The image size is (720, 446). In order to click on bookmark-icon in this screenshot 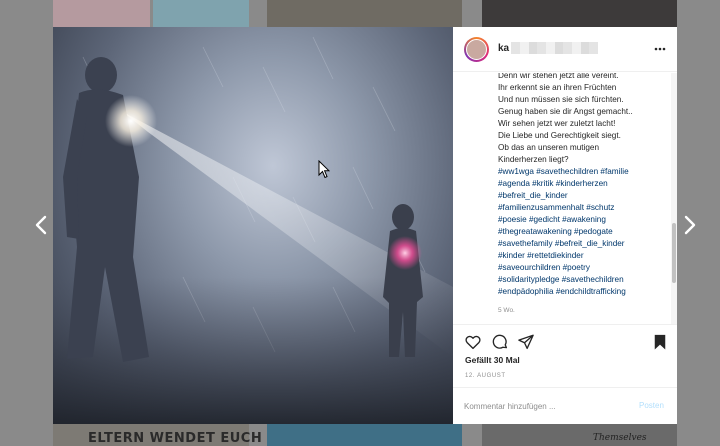, I will do `click(660, 342)`.